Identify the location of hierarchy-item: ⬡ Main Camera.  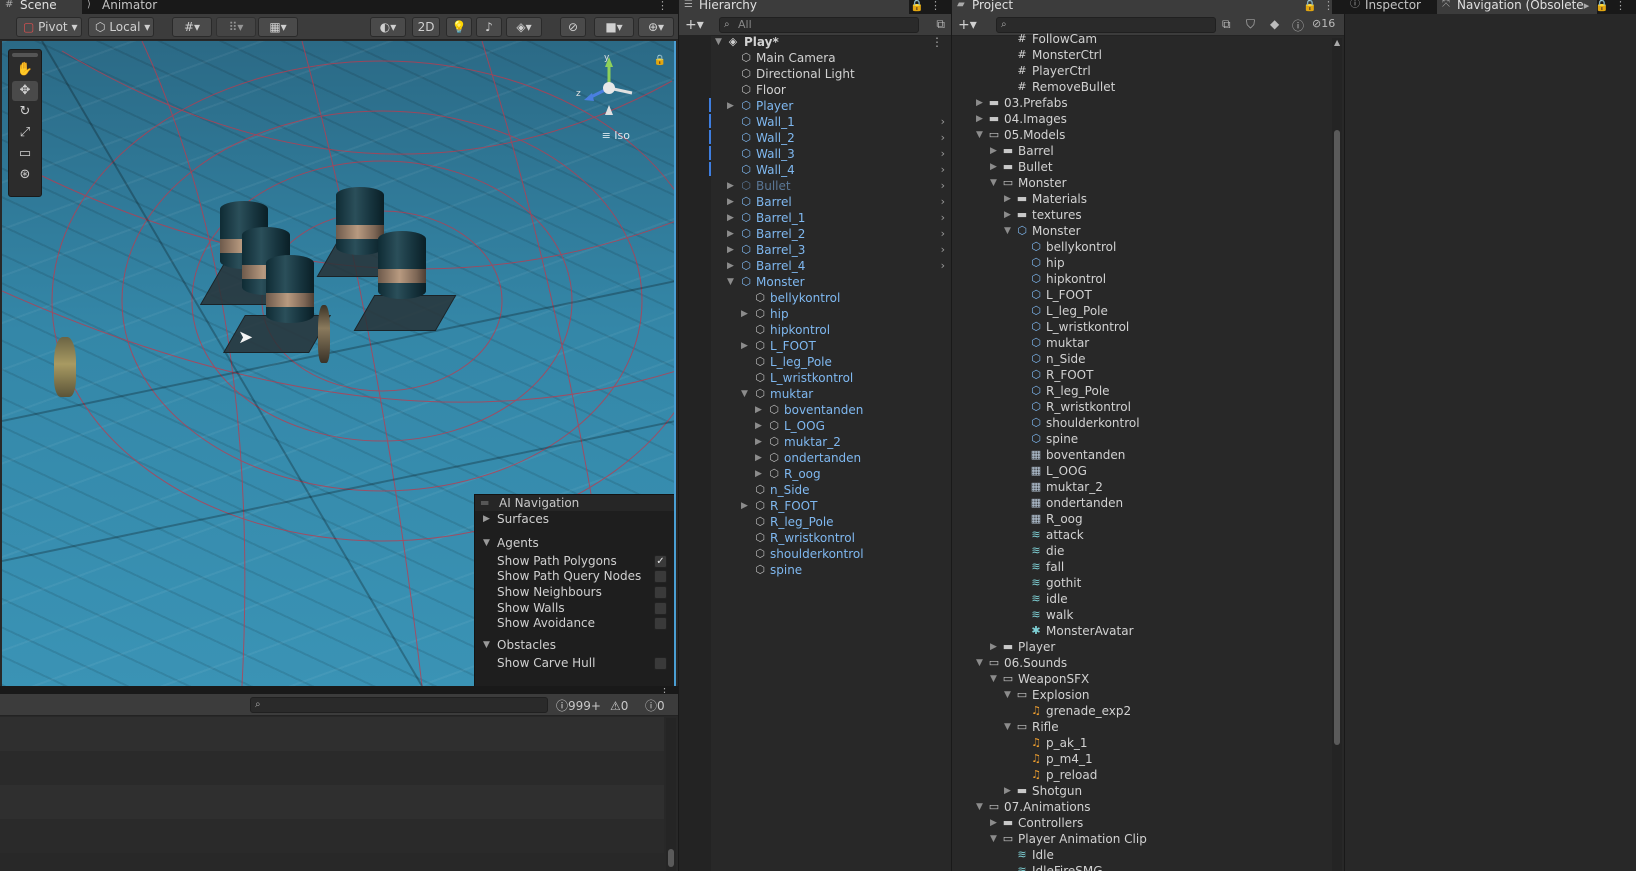
(815, 58).